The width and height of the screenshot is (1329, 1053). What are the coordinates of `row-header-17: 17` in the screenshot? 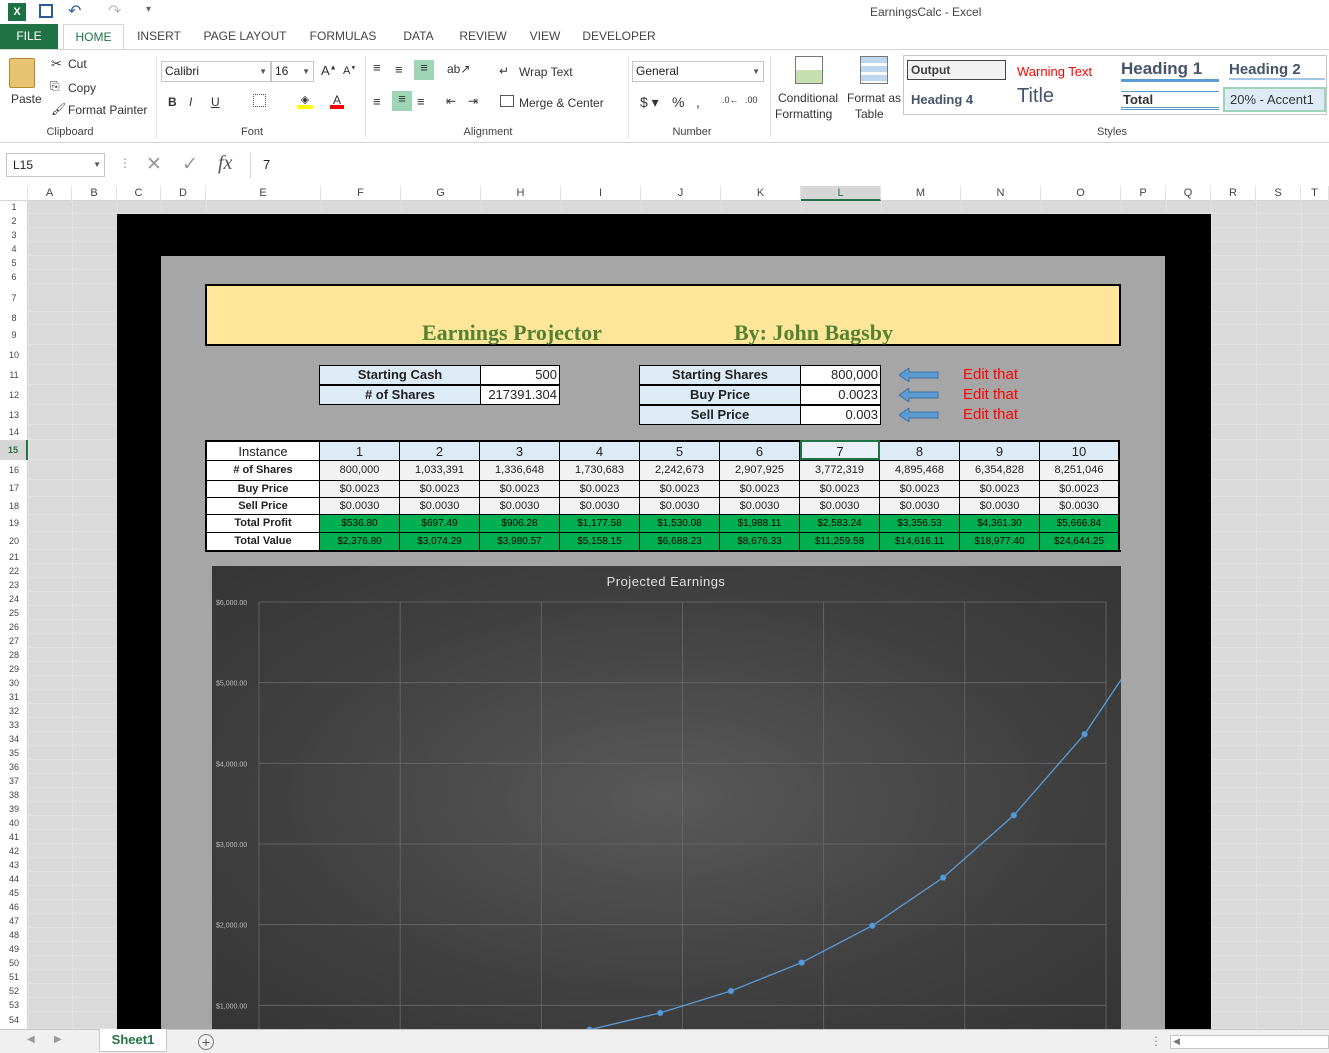 It's located at (14, 488).